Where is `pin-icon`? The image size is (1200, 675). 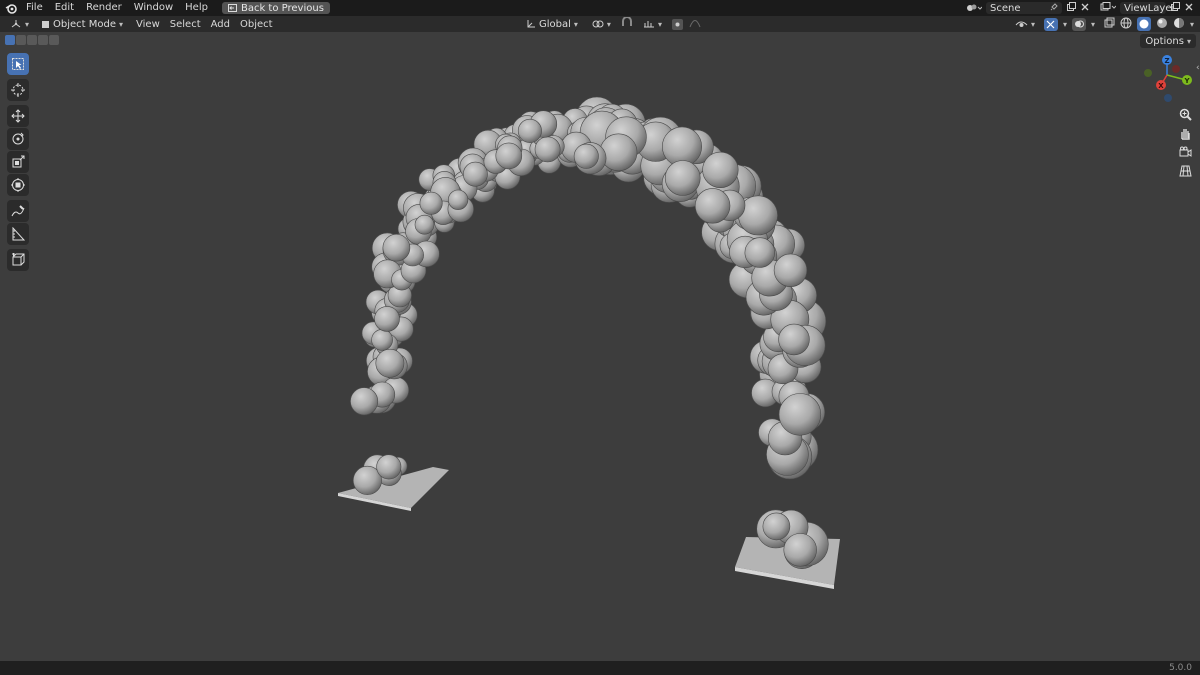 pin-icon is located at coordinates (1054, 8).